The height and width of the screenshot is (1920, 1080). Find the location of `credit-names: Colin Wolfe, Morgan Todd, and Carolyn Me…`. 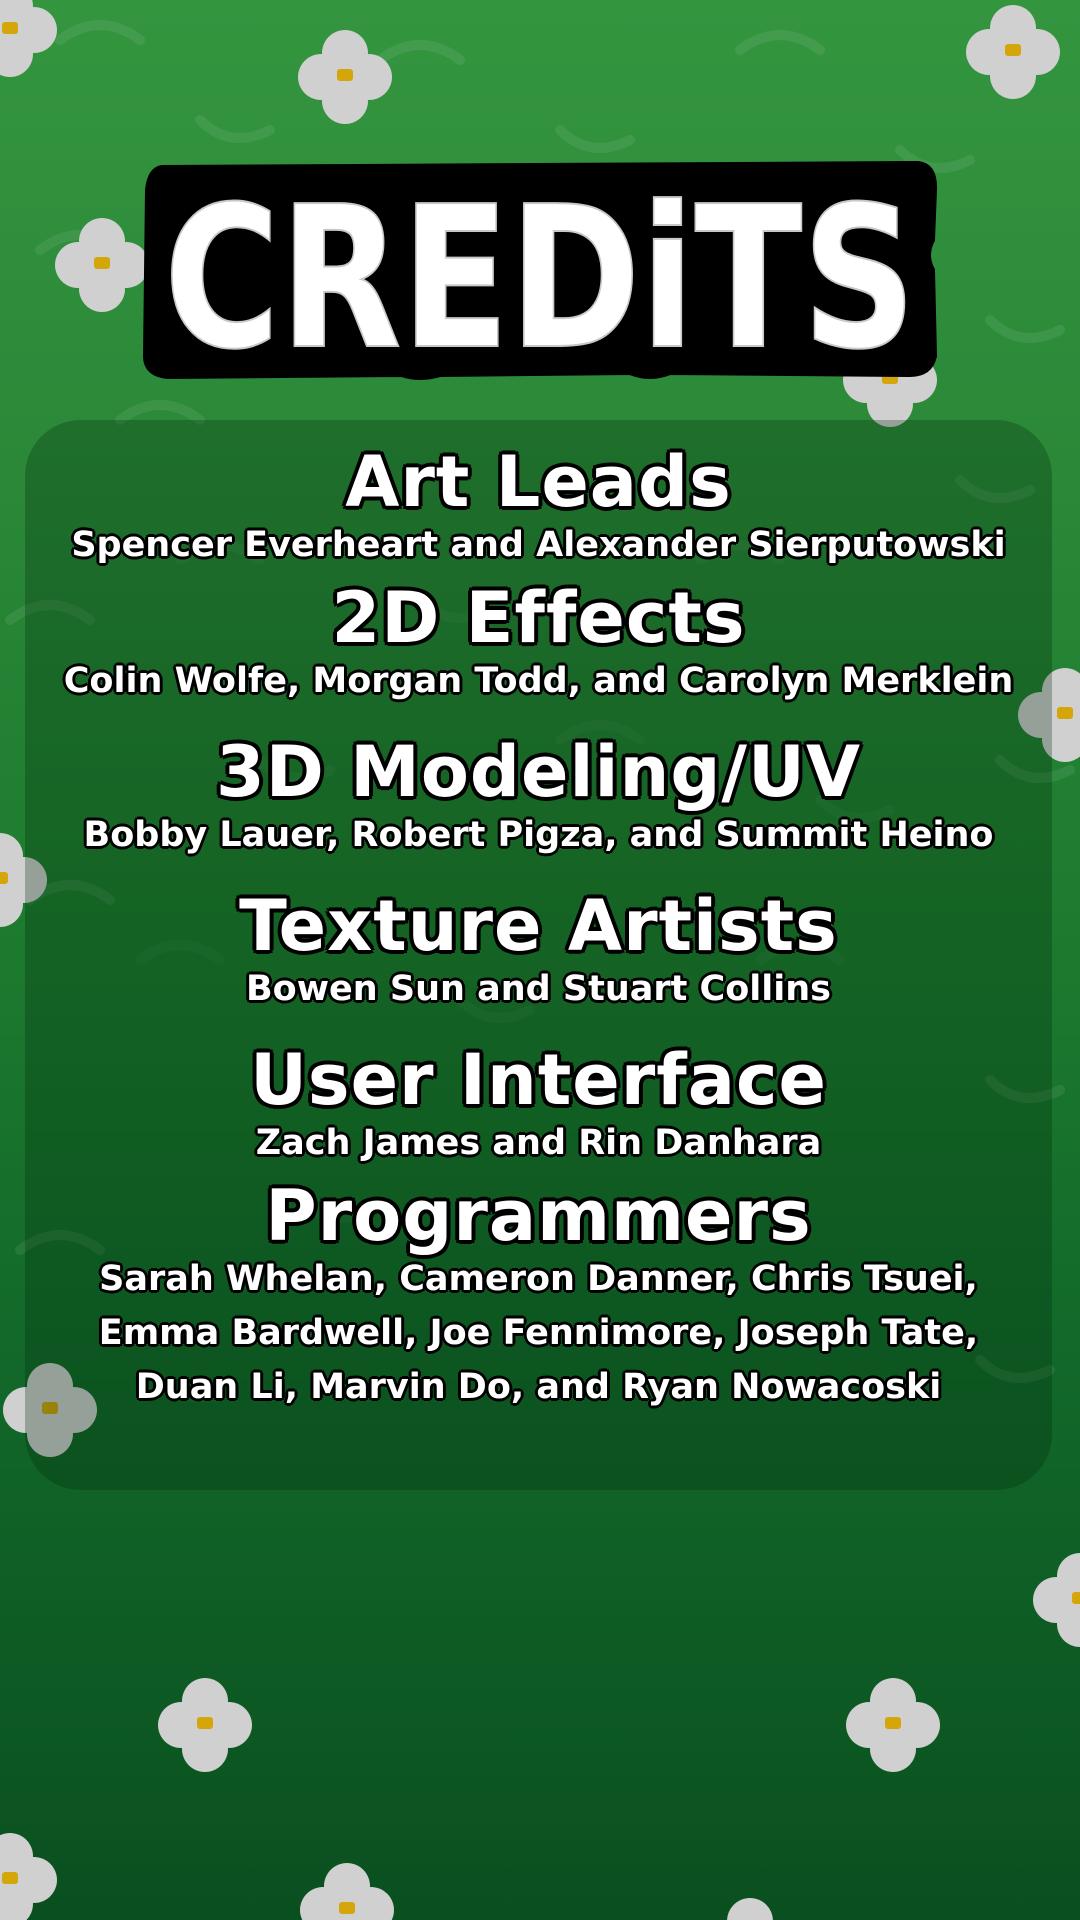

credit-names: Colin Wolfe, Morgan Todd, and Carolyn Me… is located at coordinates (538, 681).